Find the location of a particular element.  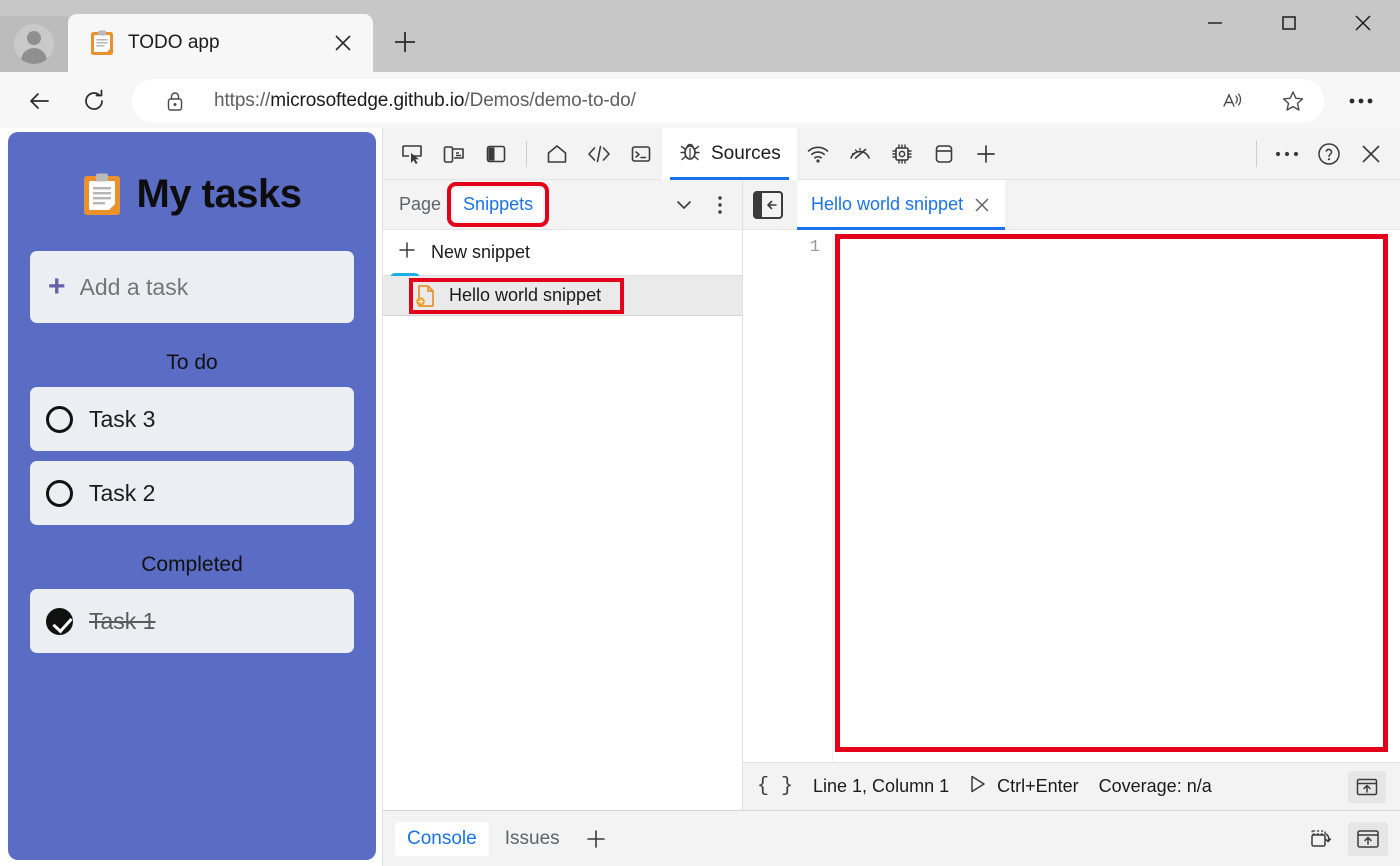

task-label: Task 3 is located at coordinates (122, 418).